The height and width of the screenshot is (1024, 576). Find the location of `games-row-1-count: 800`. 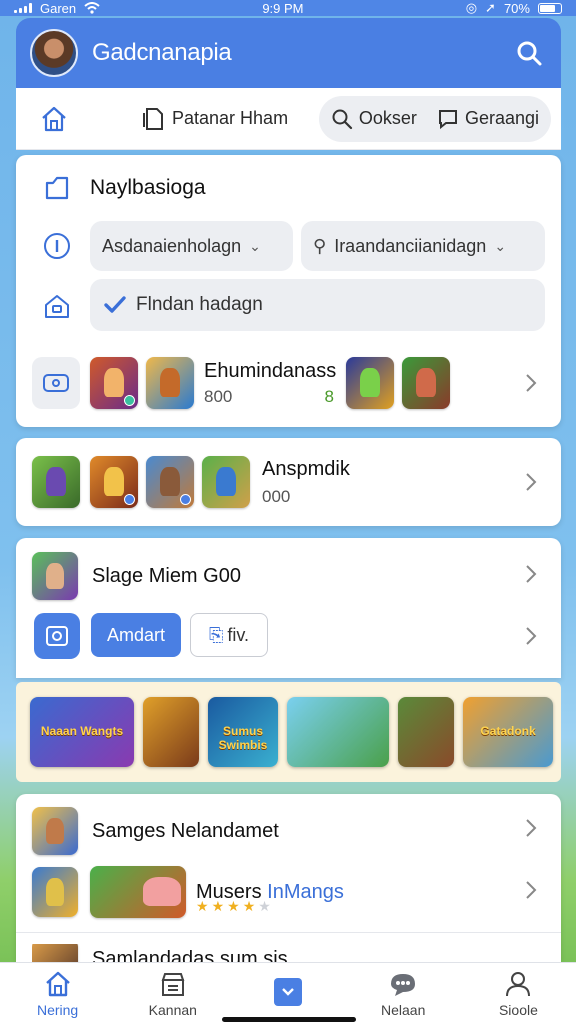

games-row-1-count: 800 is located at coordinates (218, 396).